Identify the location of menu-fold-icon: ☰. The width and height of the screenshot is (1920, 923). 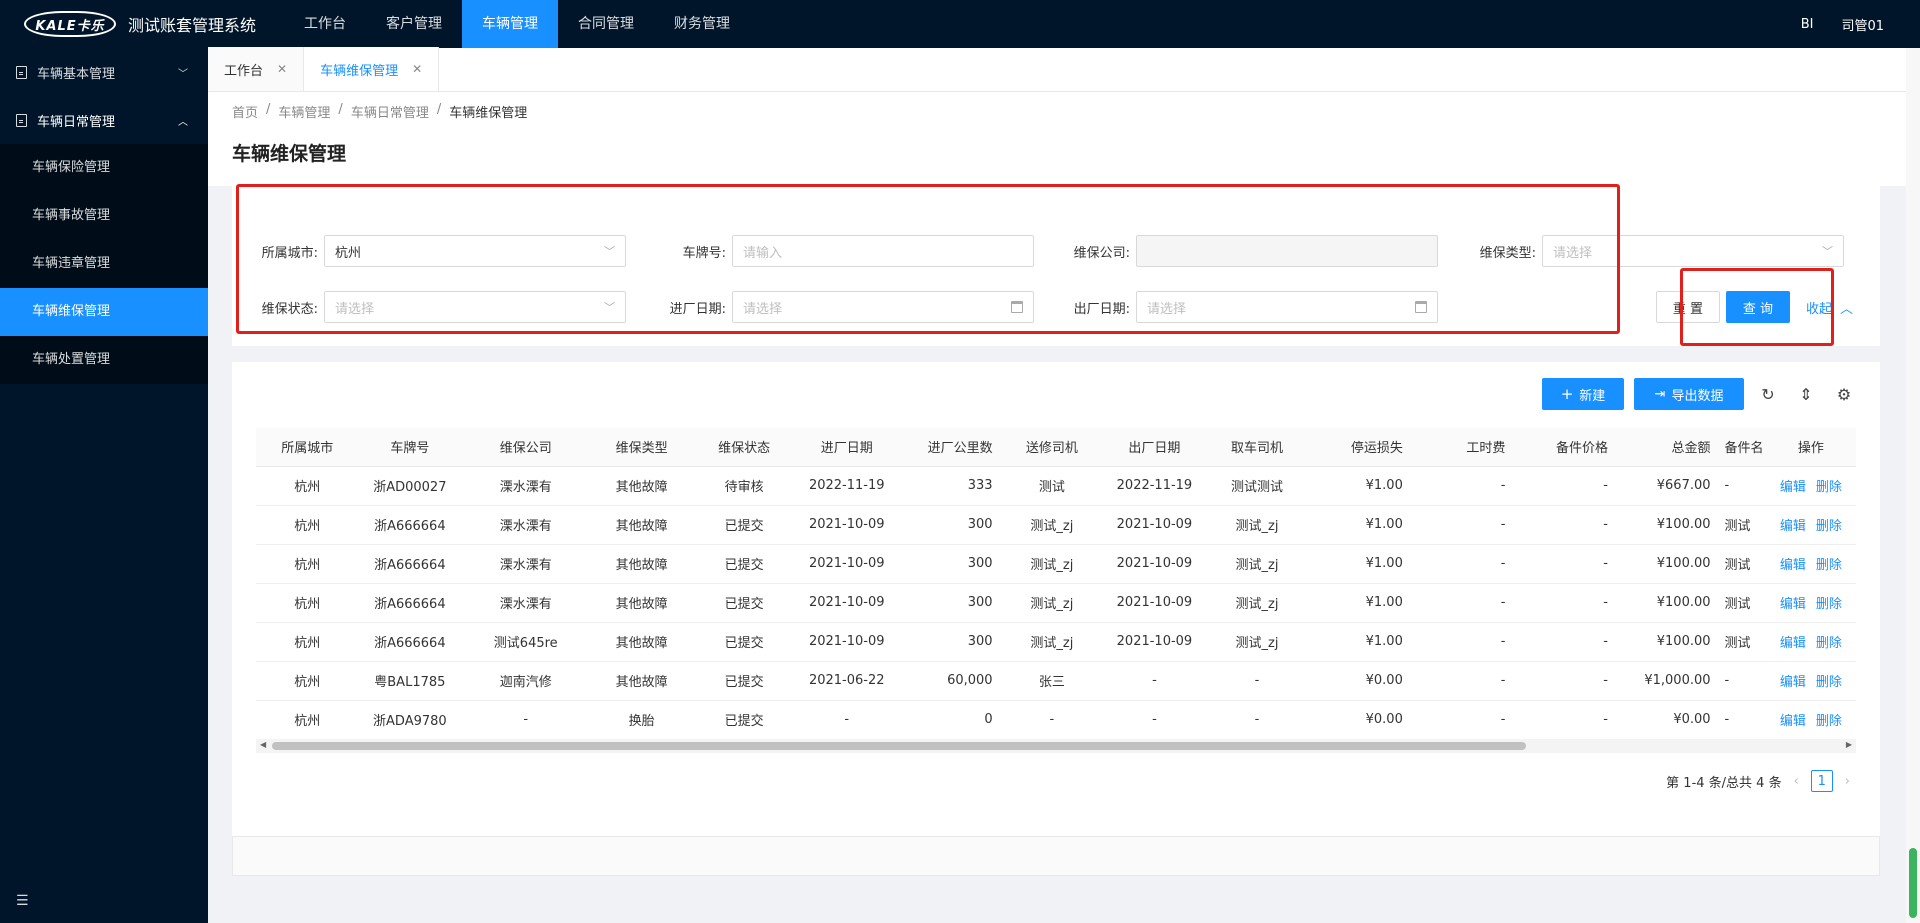
(22, 901).